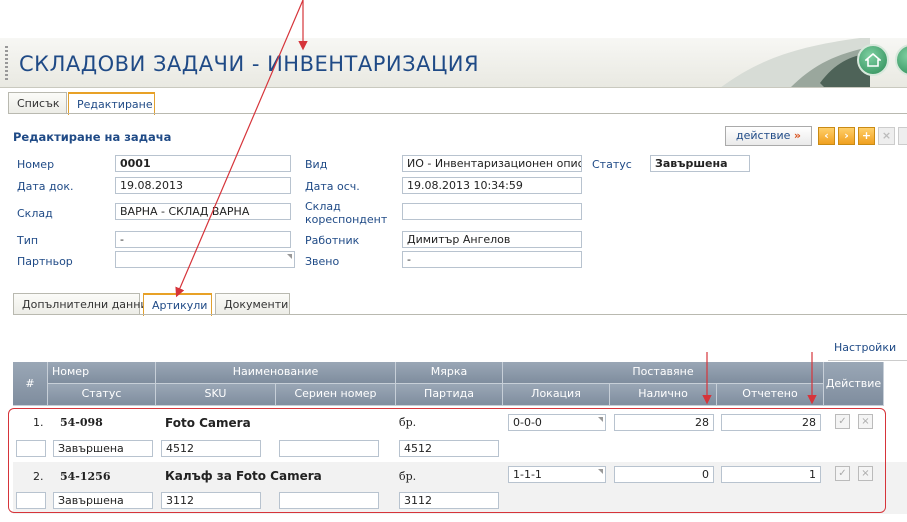 This screenshot has height=522, width=907. What do you see at coordinates (45, 261) in the screenshot?
I see `partner-label: Партньор` at bounding box center [45, 261].